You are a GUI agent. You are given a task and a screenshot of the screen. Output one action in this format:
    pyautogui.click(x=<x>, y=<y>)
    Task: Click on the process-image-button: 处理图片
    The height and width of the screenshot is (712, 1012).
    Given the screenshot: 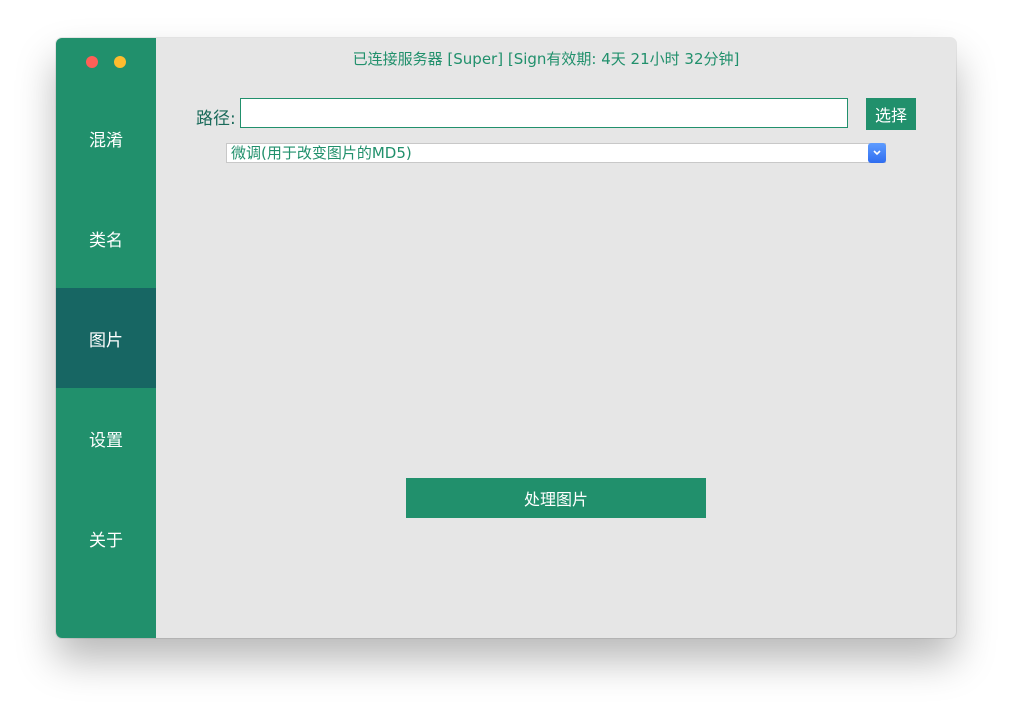 What is the action you would take?
    pyautogui.click(x=556, y=498)
    